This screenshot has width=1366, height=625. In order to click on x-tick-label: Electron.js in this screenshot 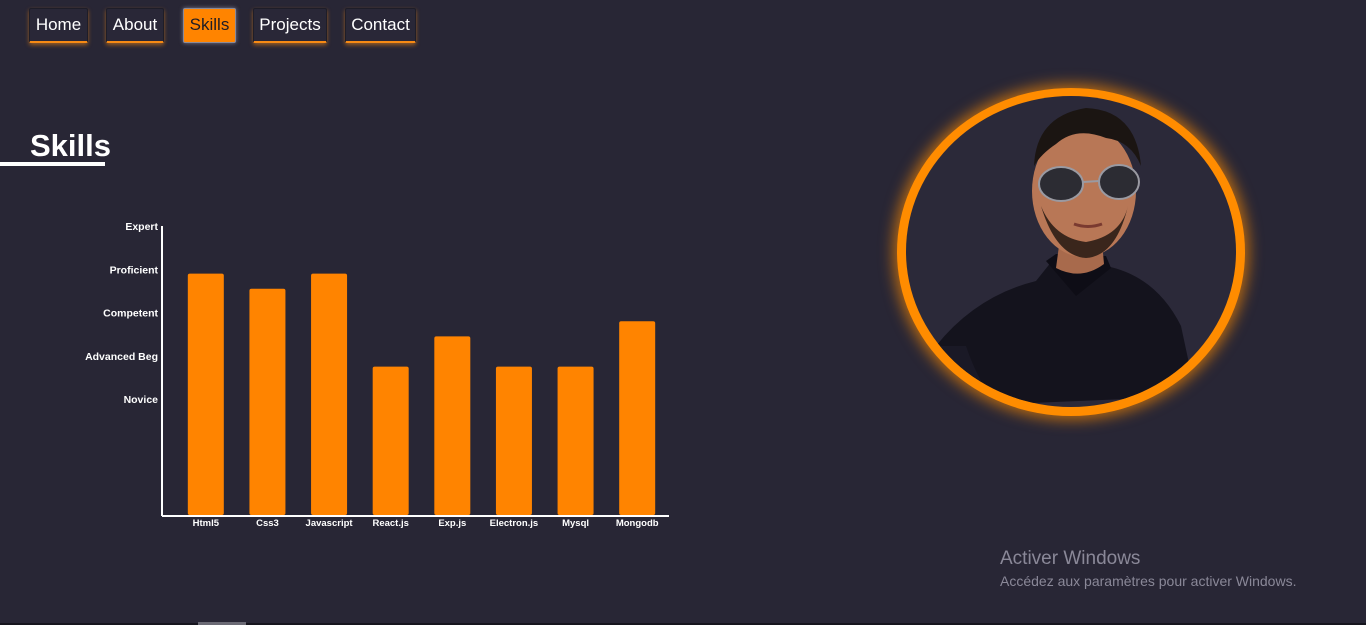, I will do `click(514, 523)`.